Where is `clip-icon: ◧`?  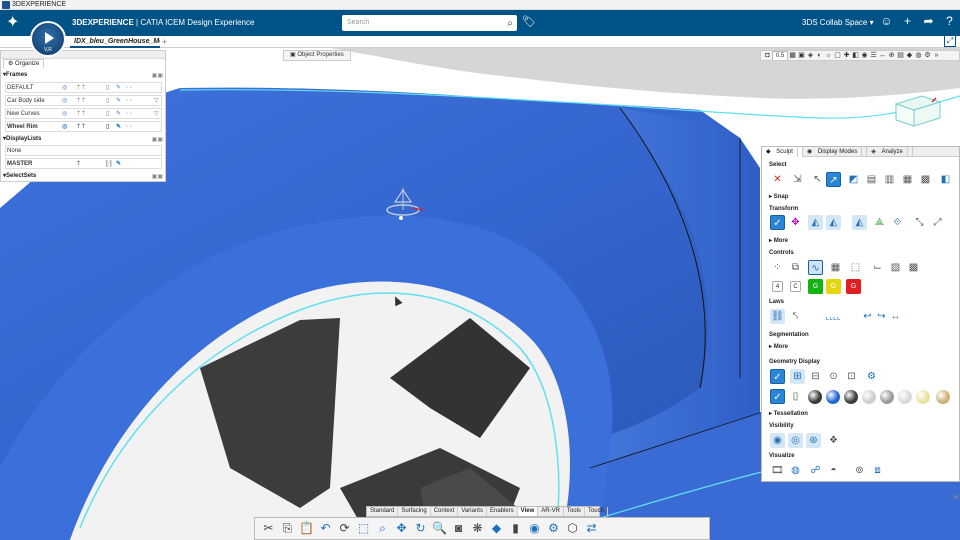 clip-icon: ◧ is located at coordinates (855, 55).